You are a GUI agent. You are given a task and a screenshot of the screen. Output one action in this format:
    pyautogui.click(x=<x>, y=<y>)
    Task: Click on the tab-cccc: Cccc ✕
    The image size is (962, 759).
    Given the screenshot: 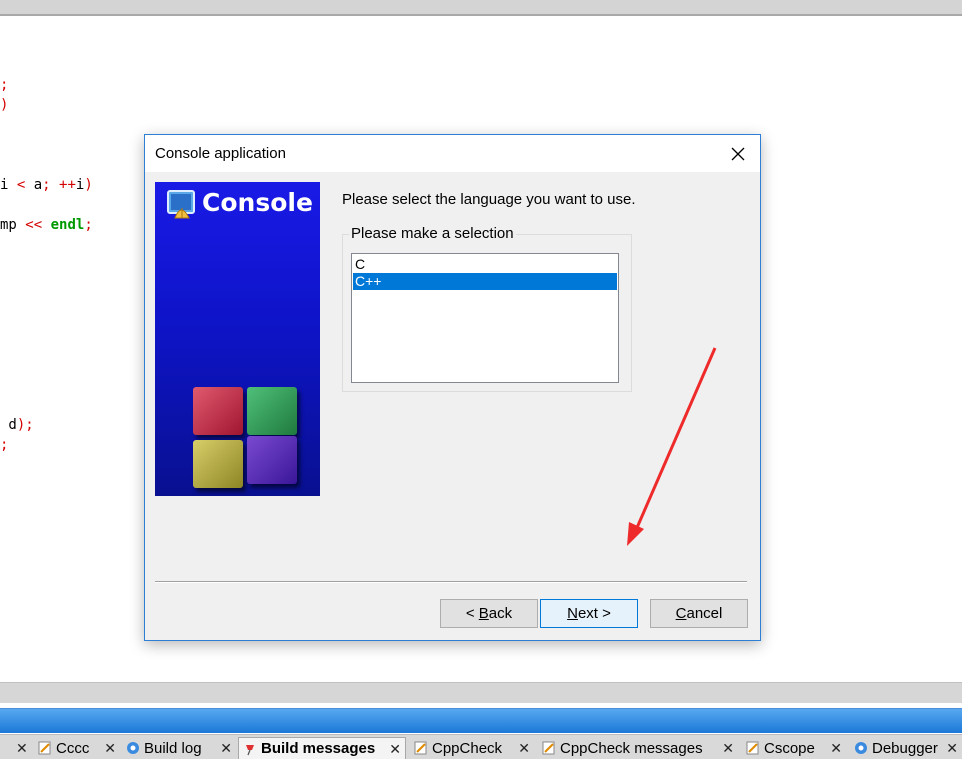 What is the action you would take?
    pyautogui.click(x=77, y=748)
    